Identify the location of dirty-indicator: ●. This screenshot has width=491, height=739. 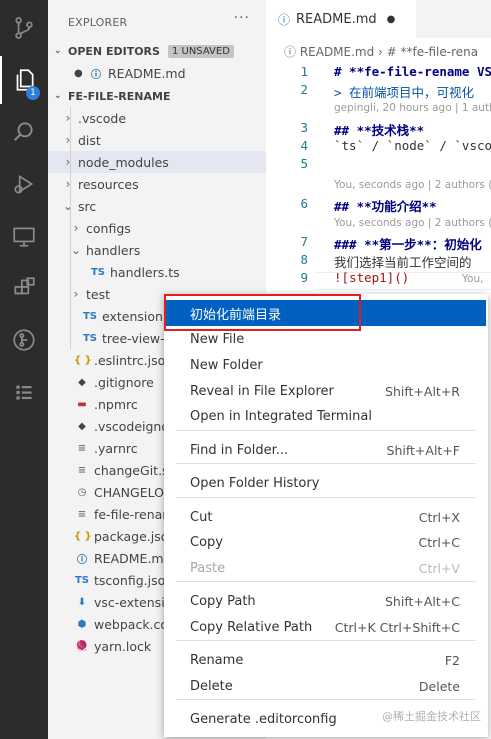
(391, 19).